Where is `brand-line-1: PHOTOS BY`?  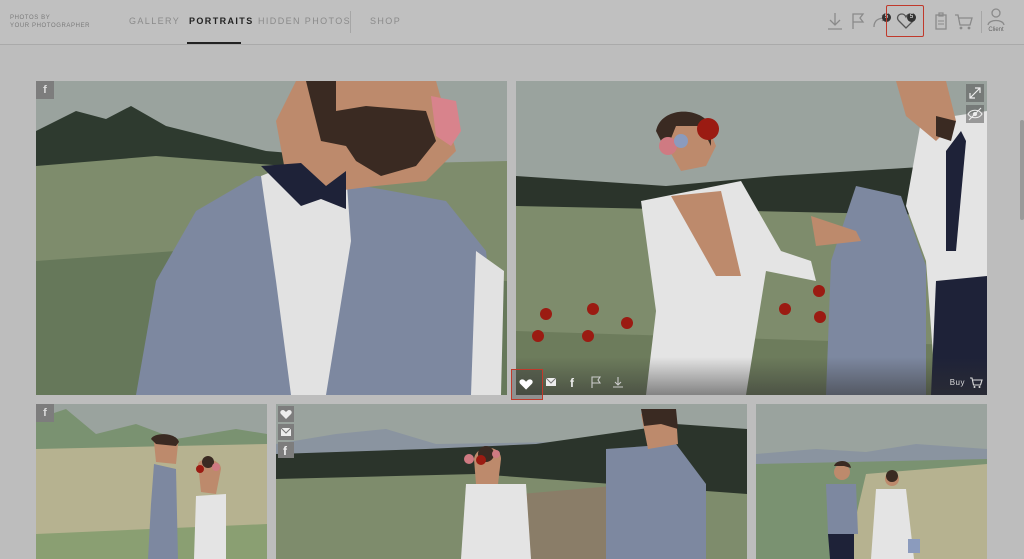 brand-line-1: PHOTOS BY is located at coordinates (30, 18).